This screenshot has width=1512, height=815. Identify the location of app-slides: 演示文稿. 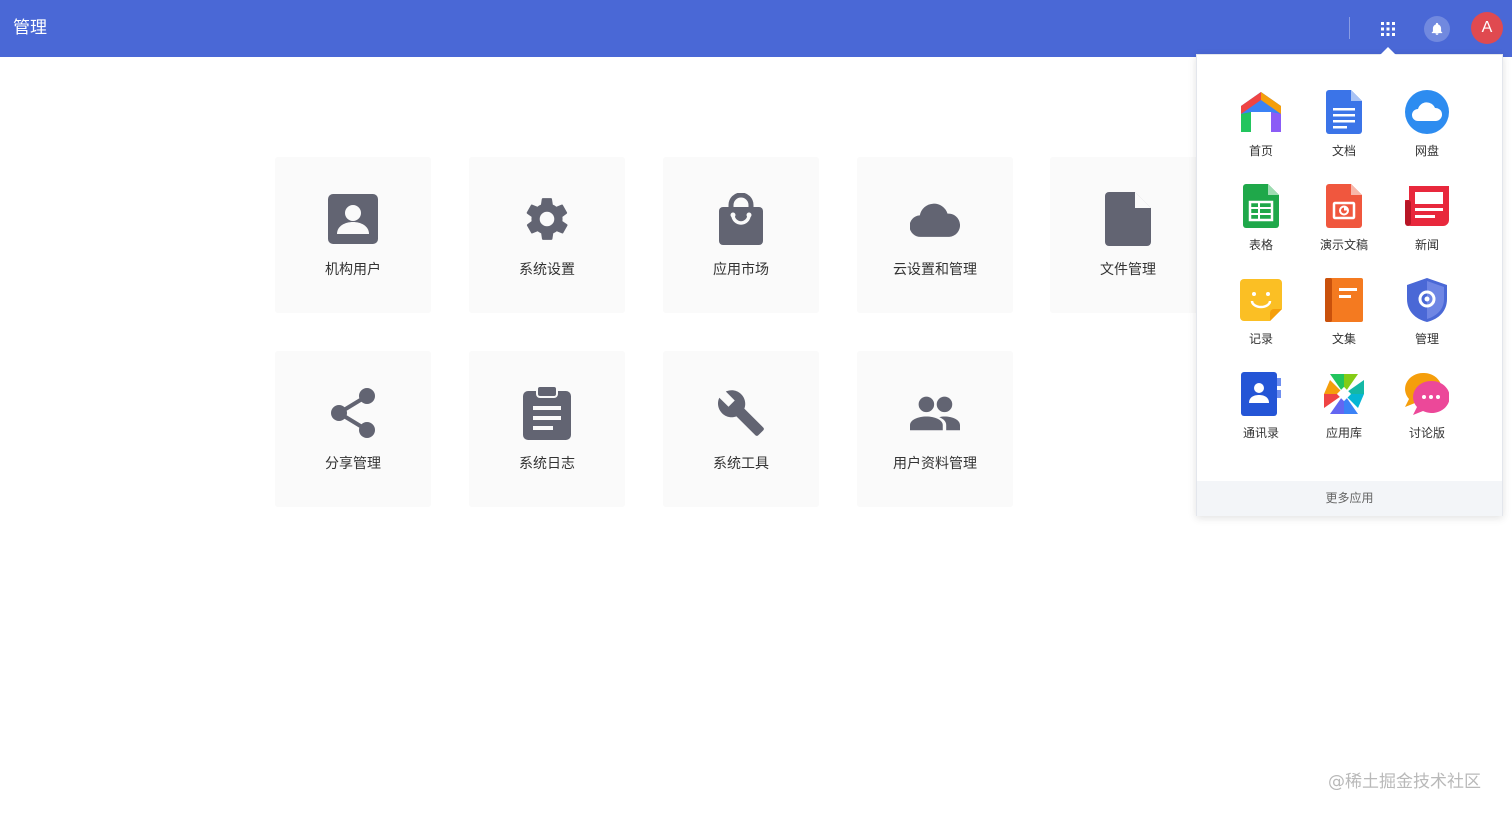
(1344, 222).